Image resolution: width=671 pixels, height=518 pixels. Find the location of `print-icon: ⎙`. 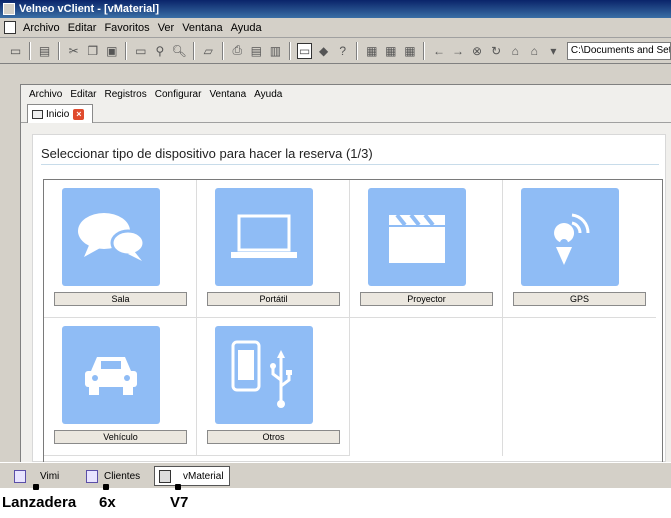

print-icon: ⎙ is located at coordinates (237, 51).